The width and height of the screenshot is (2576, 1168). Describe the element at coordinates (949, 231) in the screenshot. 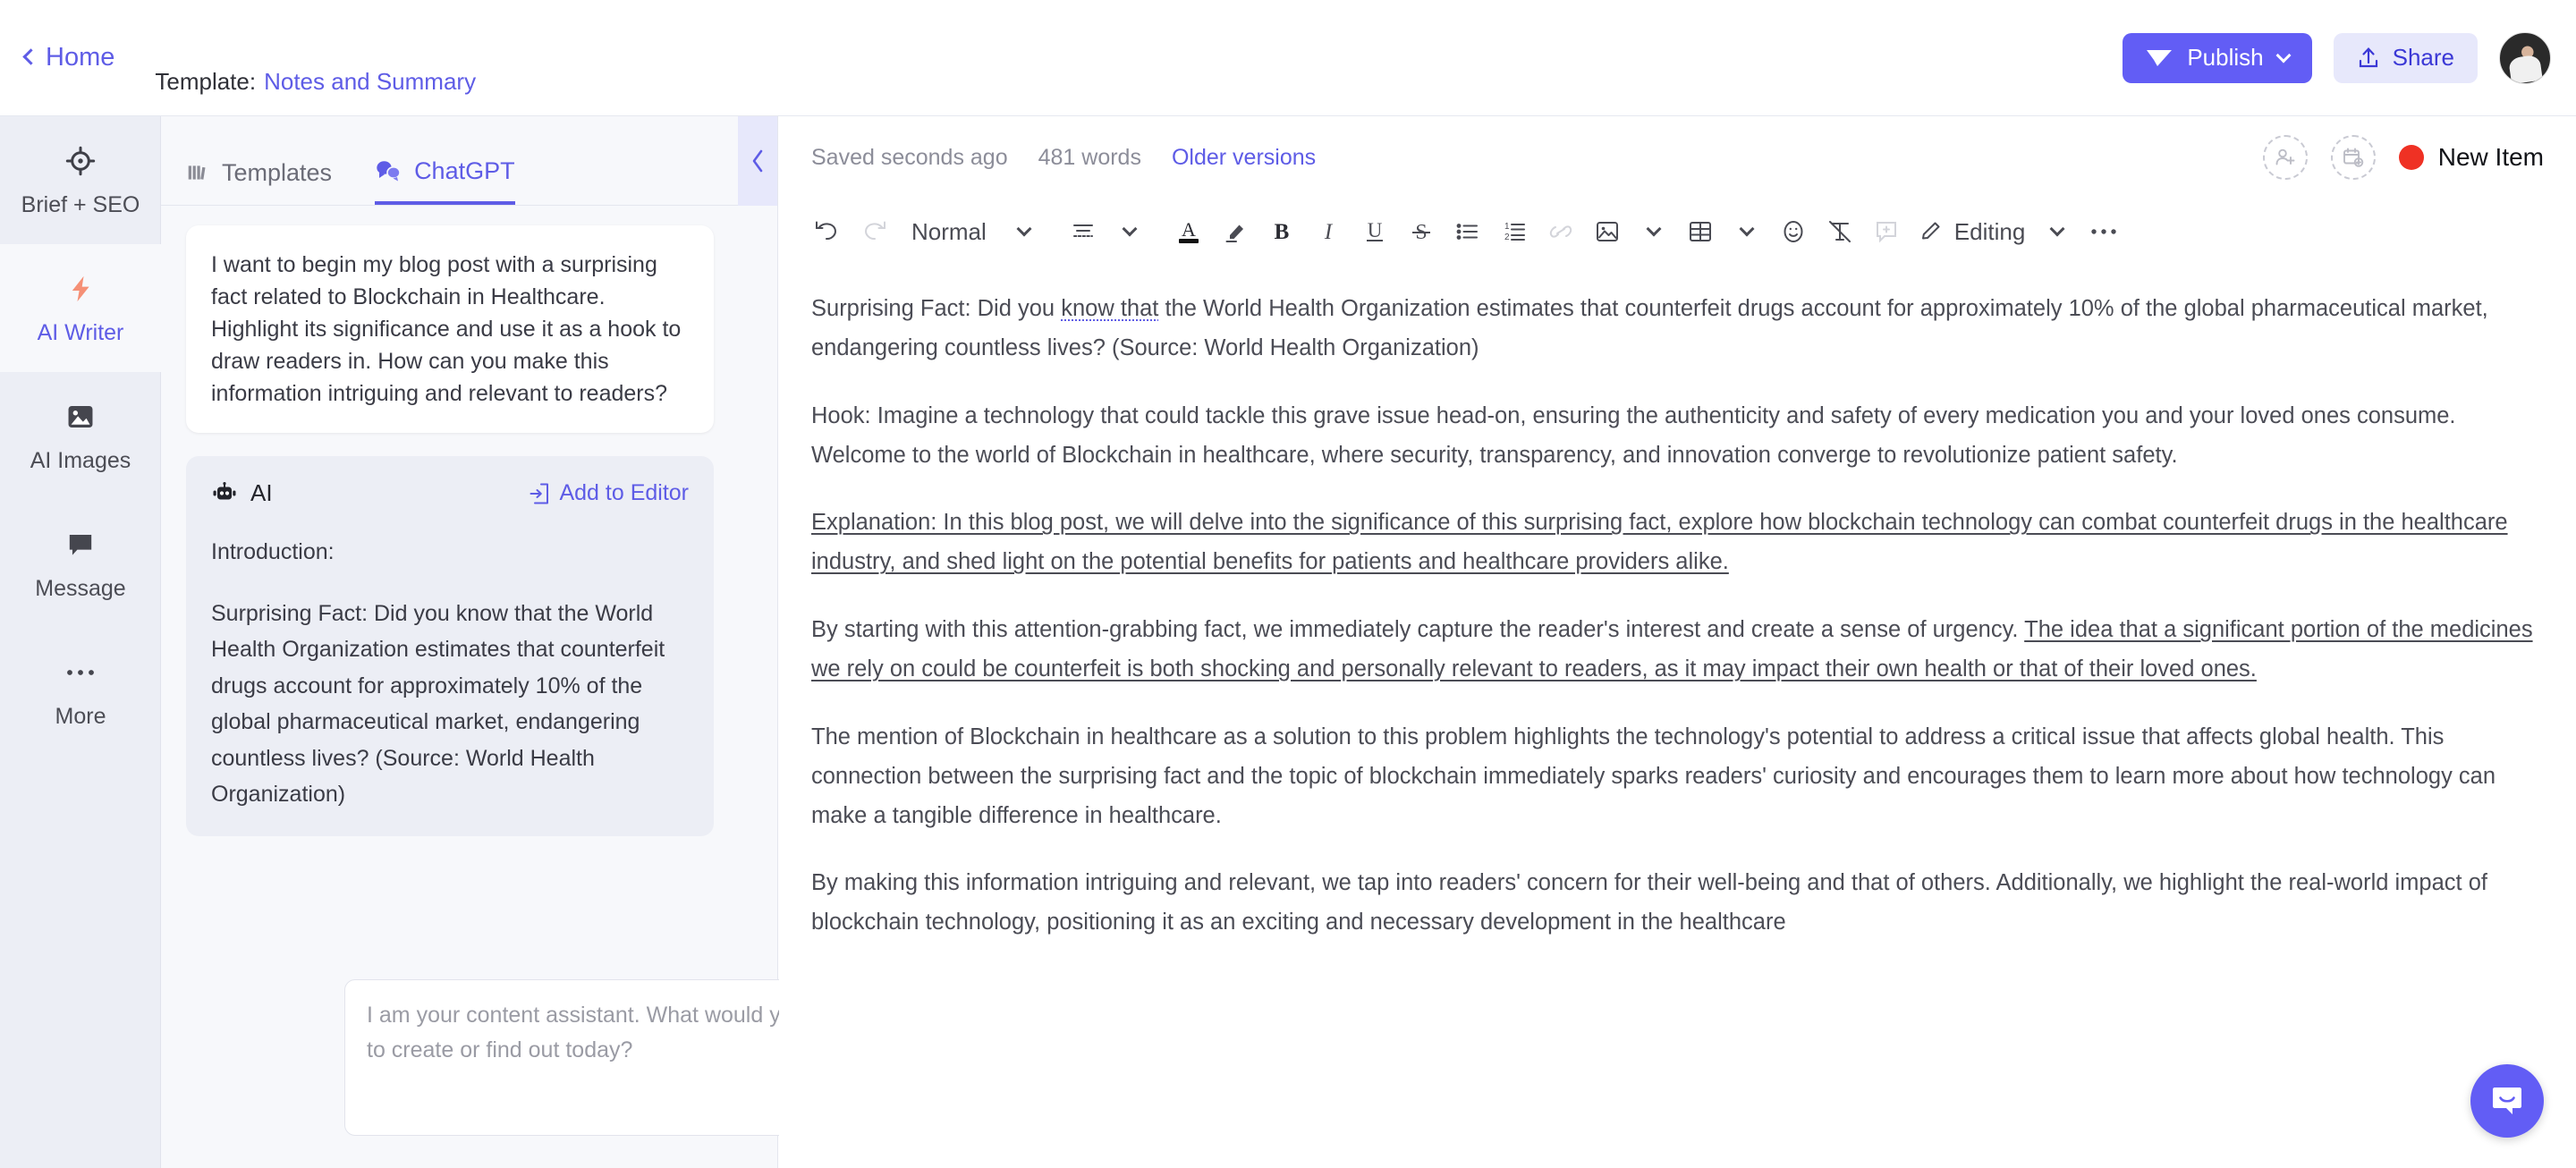

I see `text-style-select: Normal` at that location.